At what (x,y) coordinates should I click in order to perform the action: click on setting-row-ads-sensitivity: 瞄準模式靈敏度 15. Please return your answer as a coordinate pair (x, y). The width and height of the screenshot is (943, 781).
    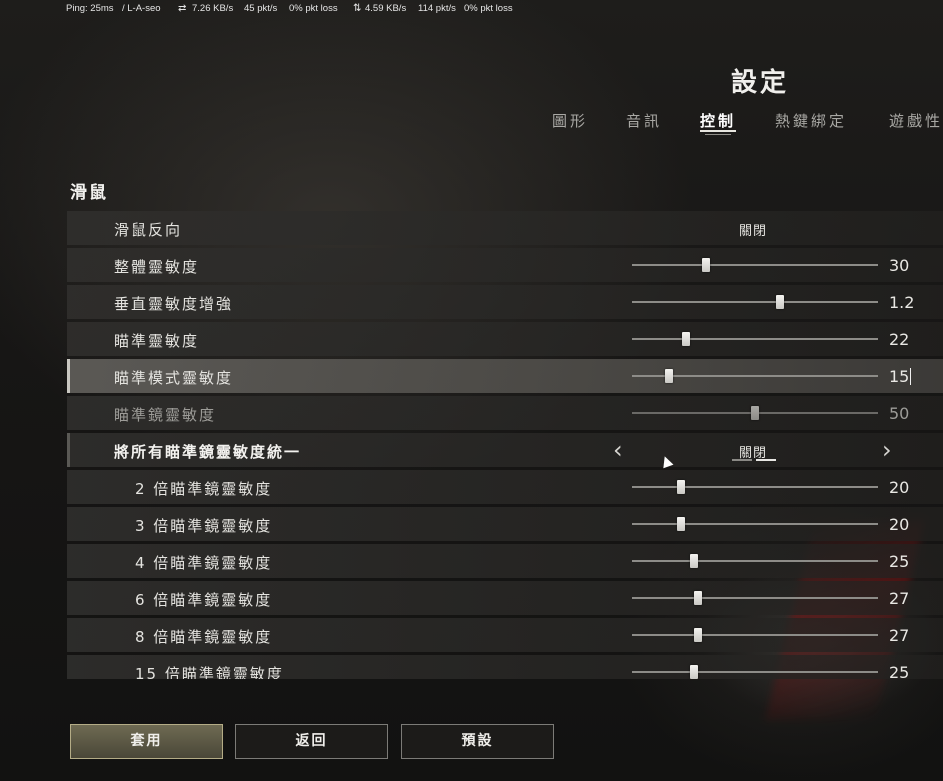
    Looking at the image, I should click on (505, 376).